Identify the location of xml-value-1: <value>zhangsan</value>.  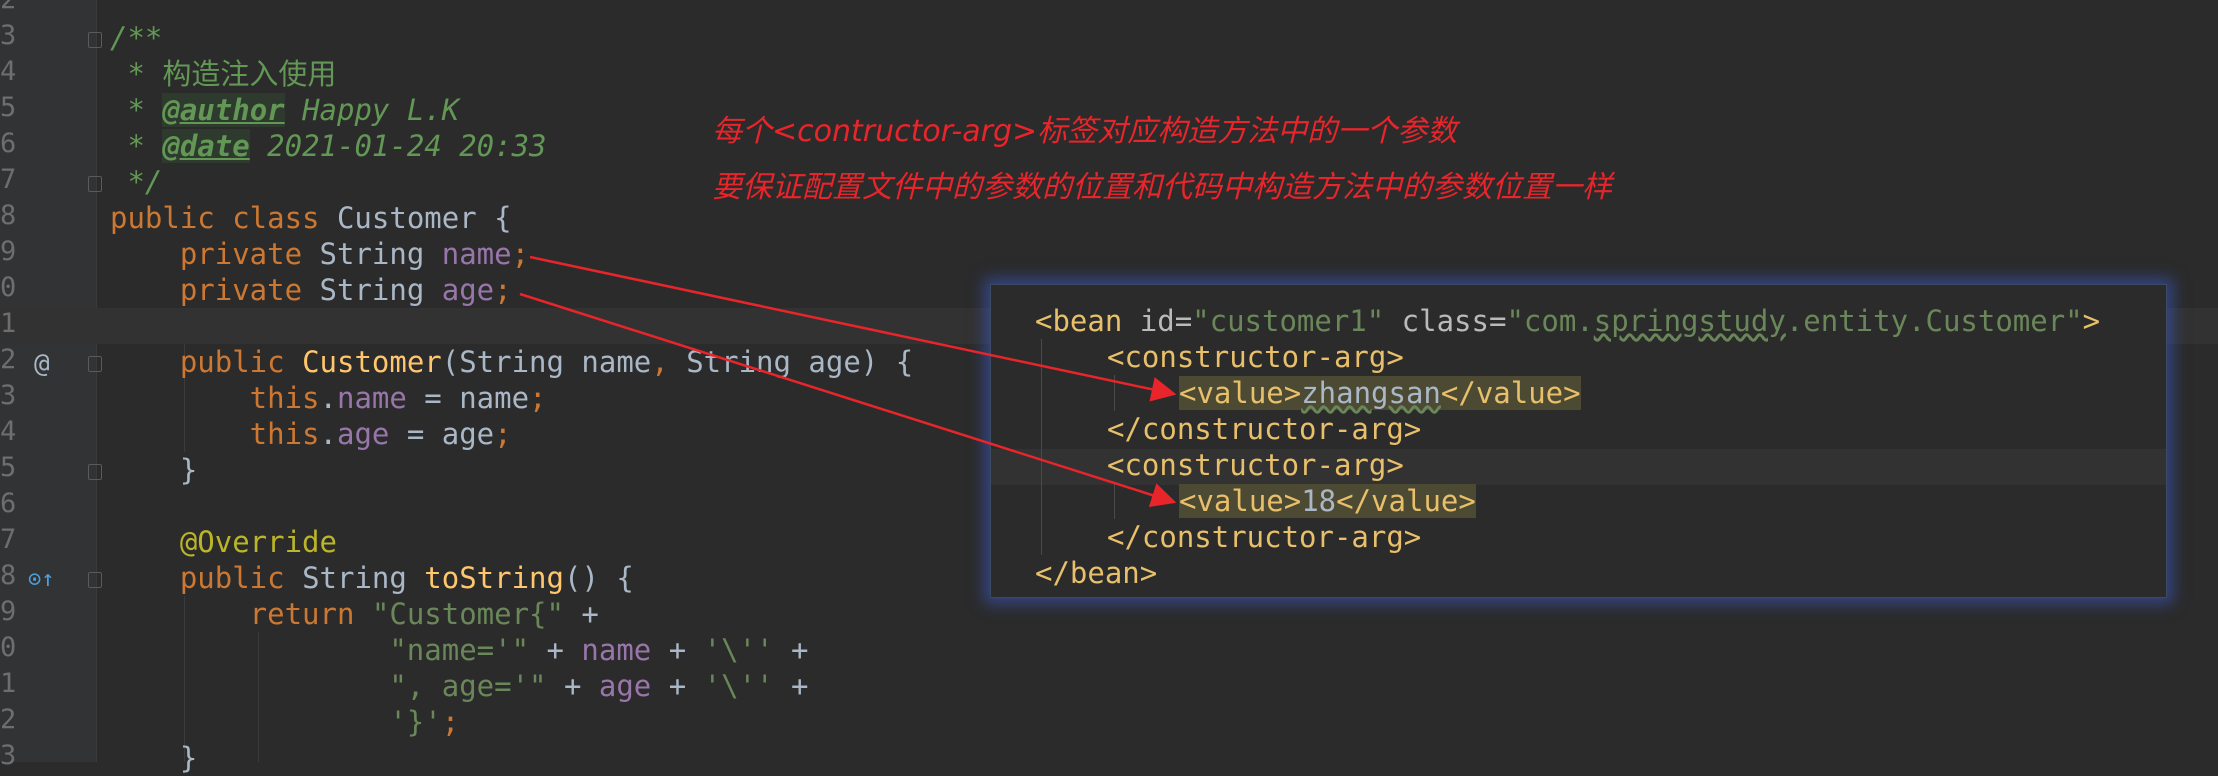
(1380, 393).